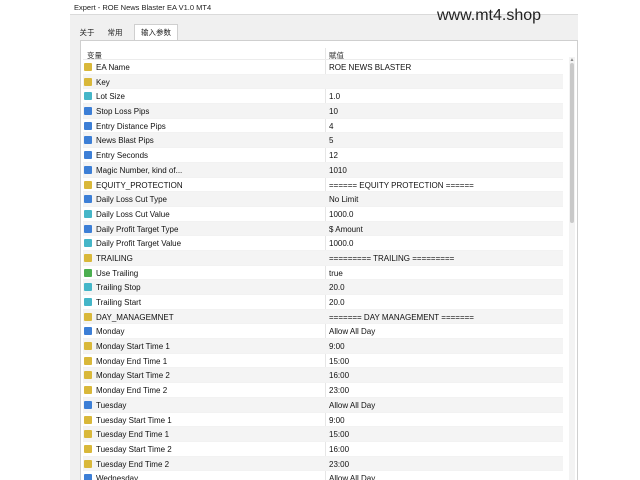 This screenshot has height=480, width=640. What do you see at coordinates (132, 361) in the screenshot?
I see `parameter-name: Monday End Time 1` at bounding box center [132, 361].